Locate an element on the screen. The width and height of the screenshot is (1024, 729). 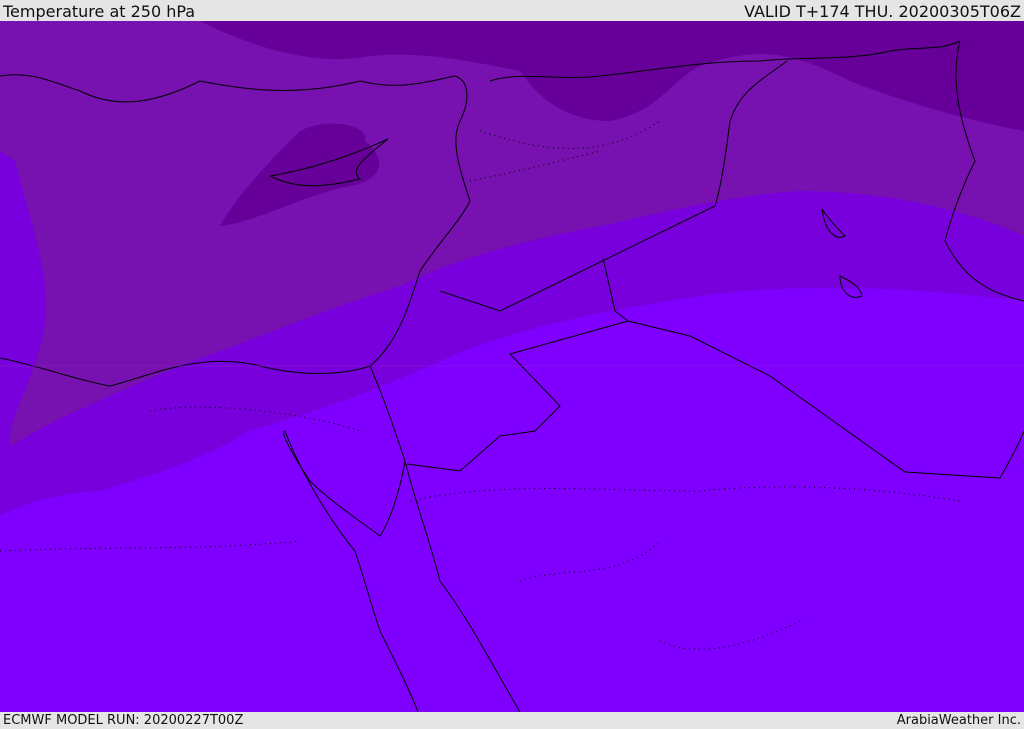
model-run: ECMWF MODEL RUN: 20200227T00Z is located at coordinates (123, 720).